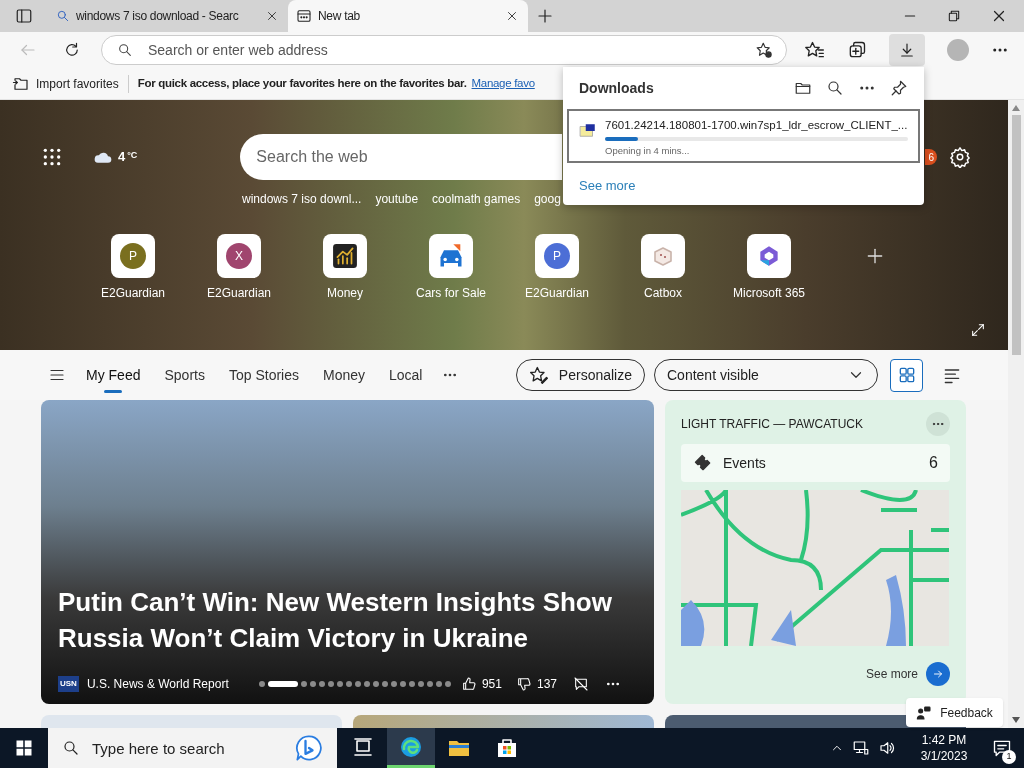 This screenshot has width=1024, height=768. I want to click on next-button, so click(938, 674).